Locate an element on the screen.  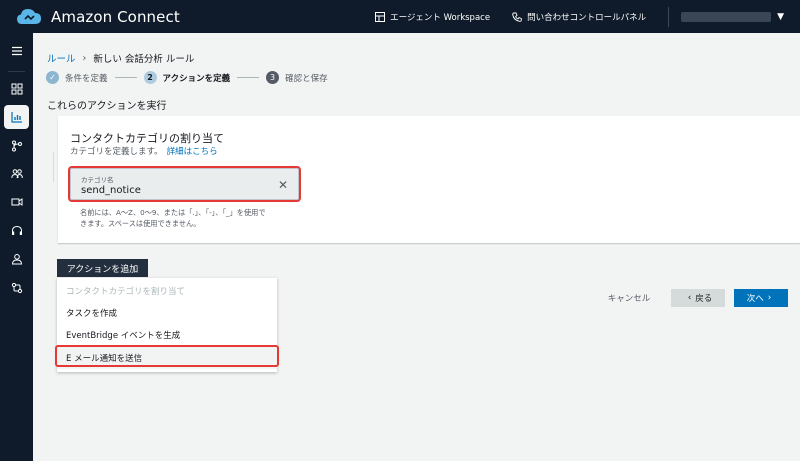
workspace-icon is located at coordinates (380, 16).